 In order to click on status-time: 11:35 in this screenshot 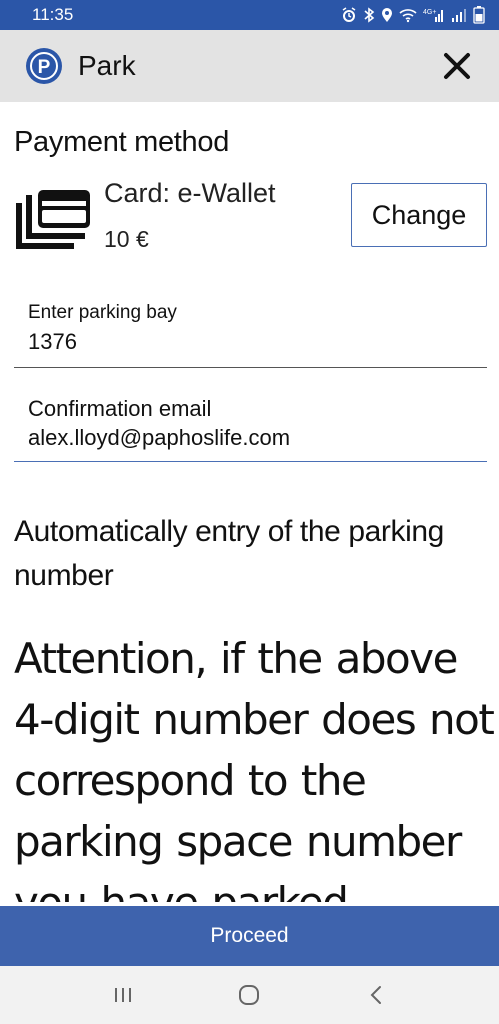, I will do `click(53, 14)`.